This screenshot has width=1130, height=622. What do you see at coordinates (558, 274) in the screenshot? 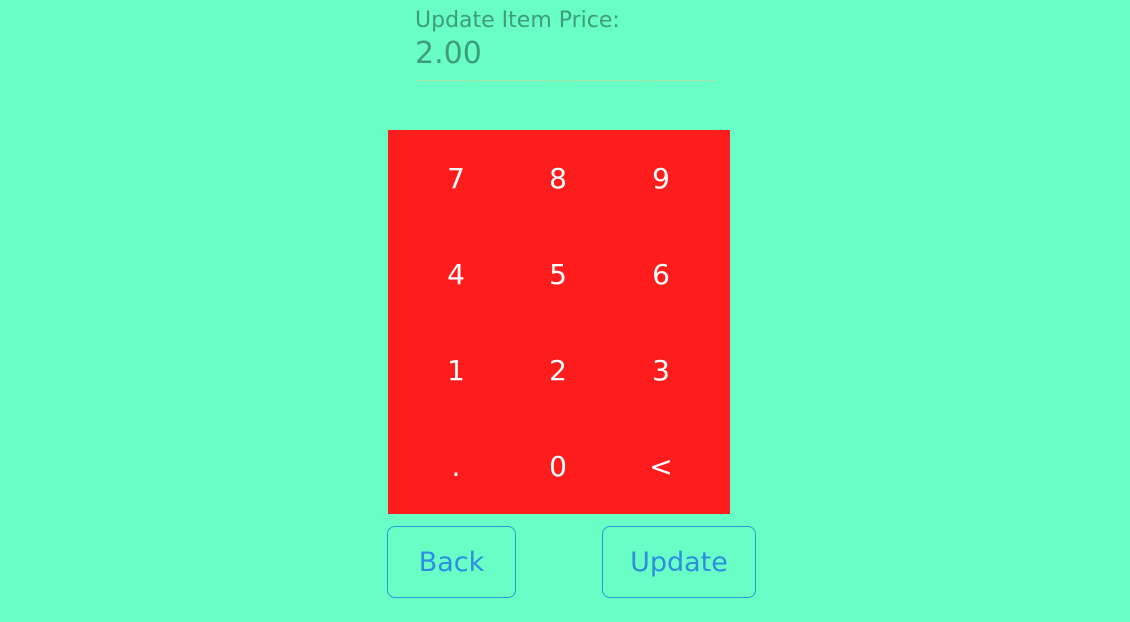
I see `key-5: 5` at bounding box center [558, 274].